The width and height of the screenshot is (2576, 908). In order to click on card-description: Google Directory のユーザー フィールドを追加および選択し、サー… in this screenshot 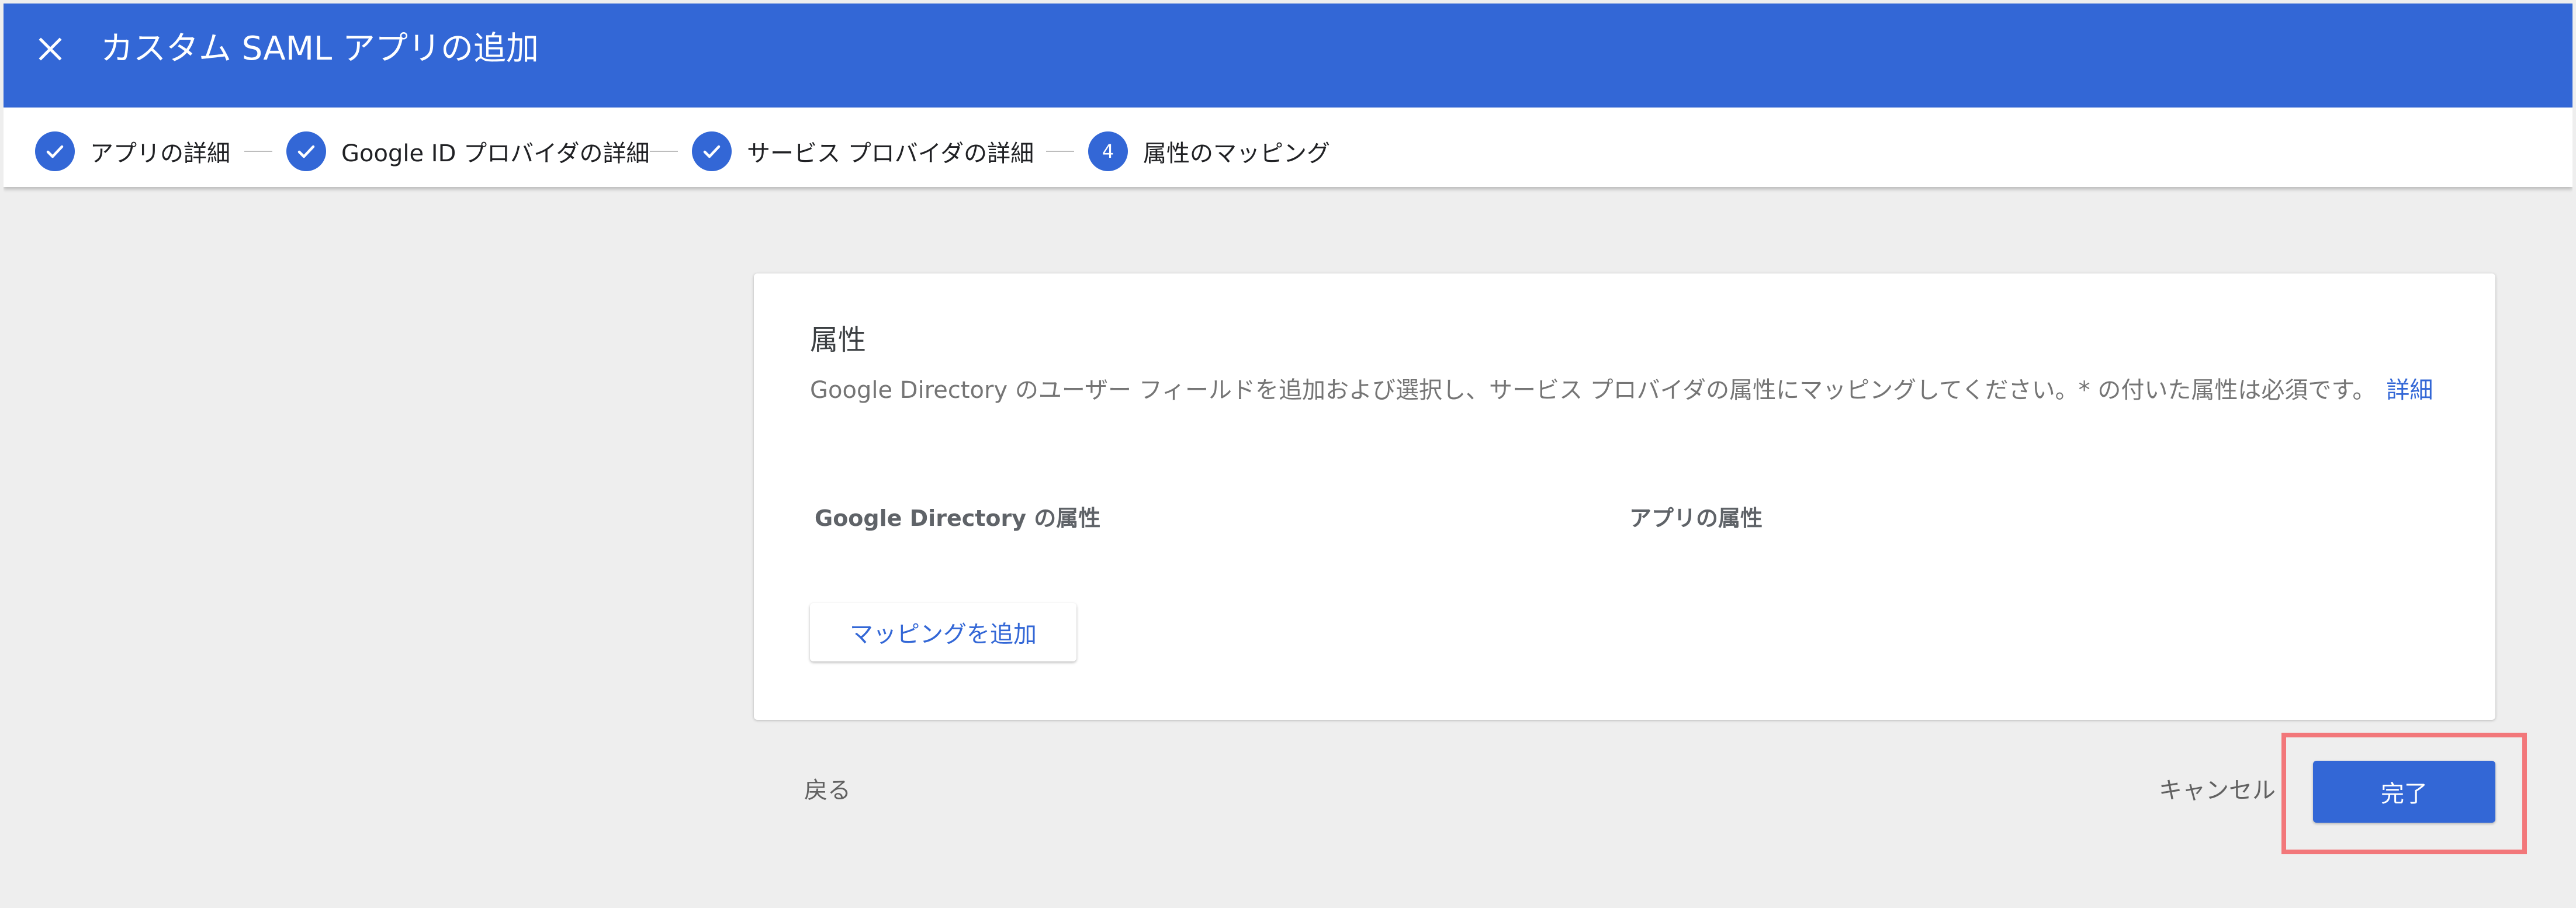, I will do `click(1640, 390)`.